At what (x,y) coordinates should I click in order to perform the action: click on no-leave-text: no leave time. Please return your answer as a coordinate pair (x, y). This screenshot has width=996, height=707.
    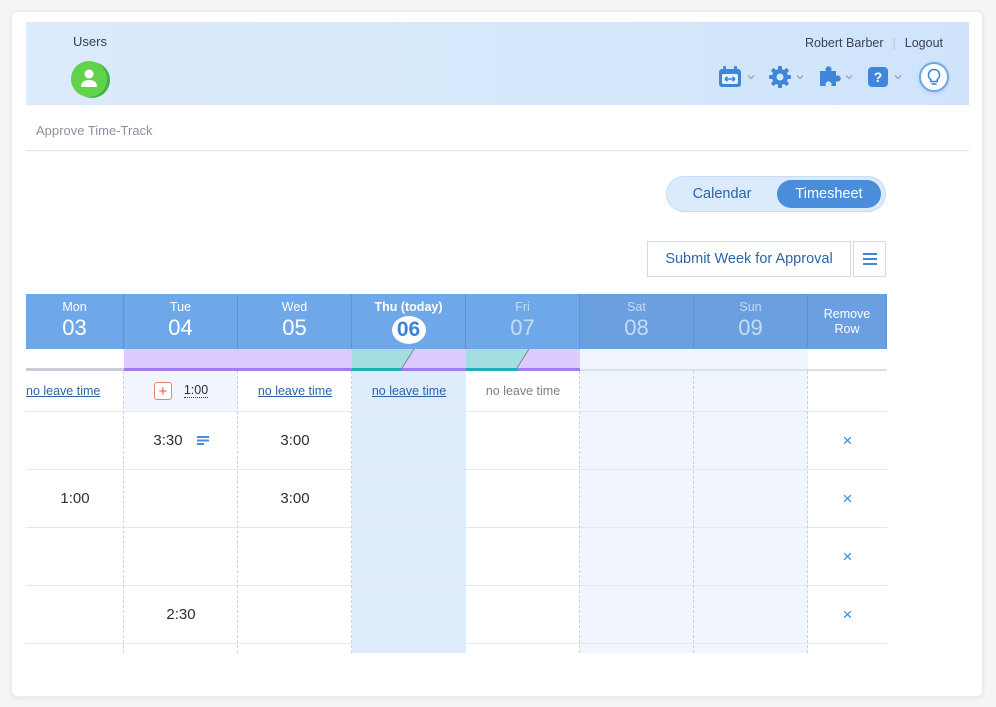
    Looking at the image, I should click on (523, 391).